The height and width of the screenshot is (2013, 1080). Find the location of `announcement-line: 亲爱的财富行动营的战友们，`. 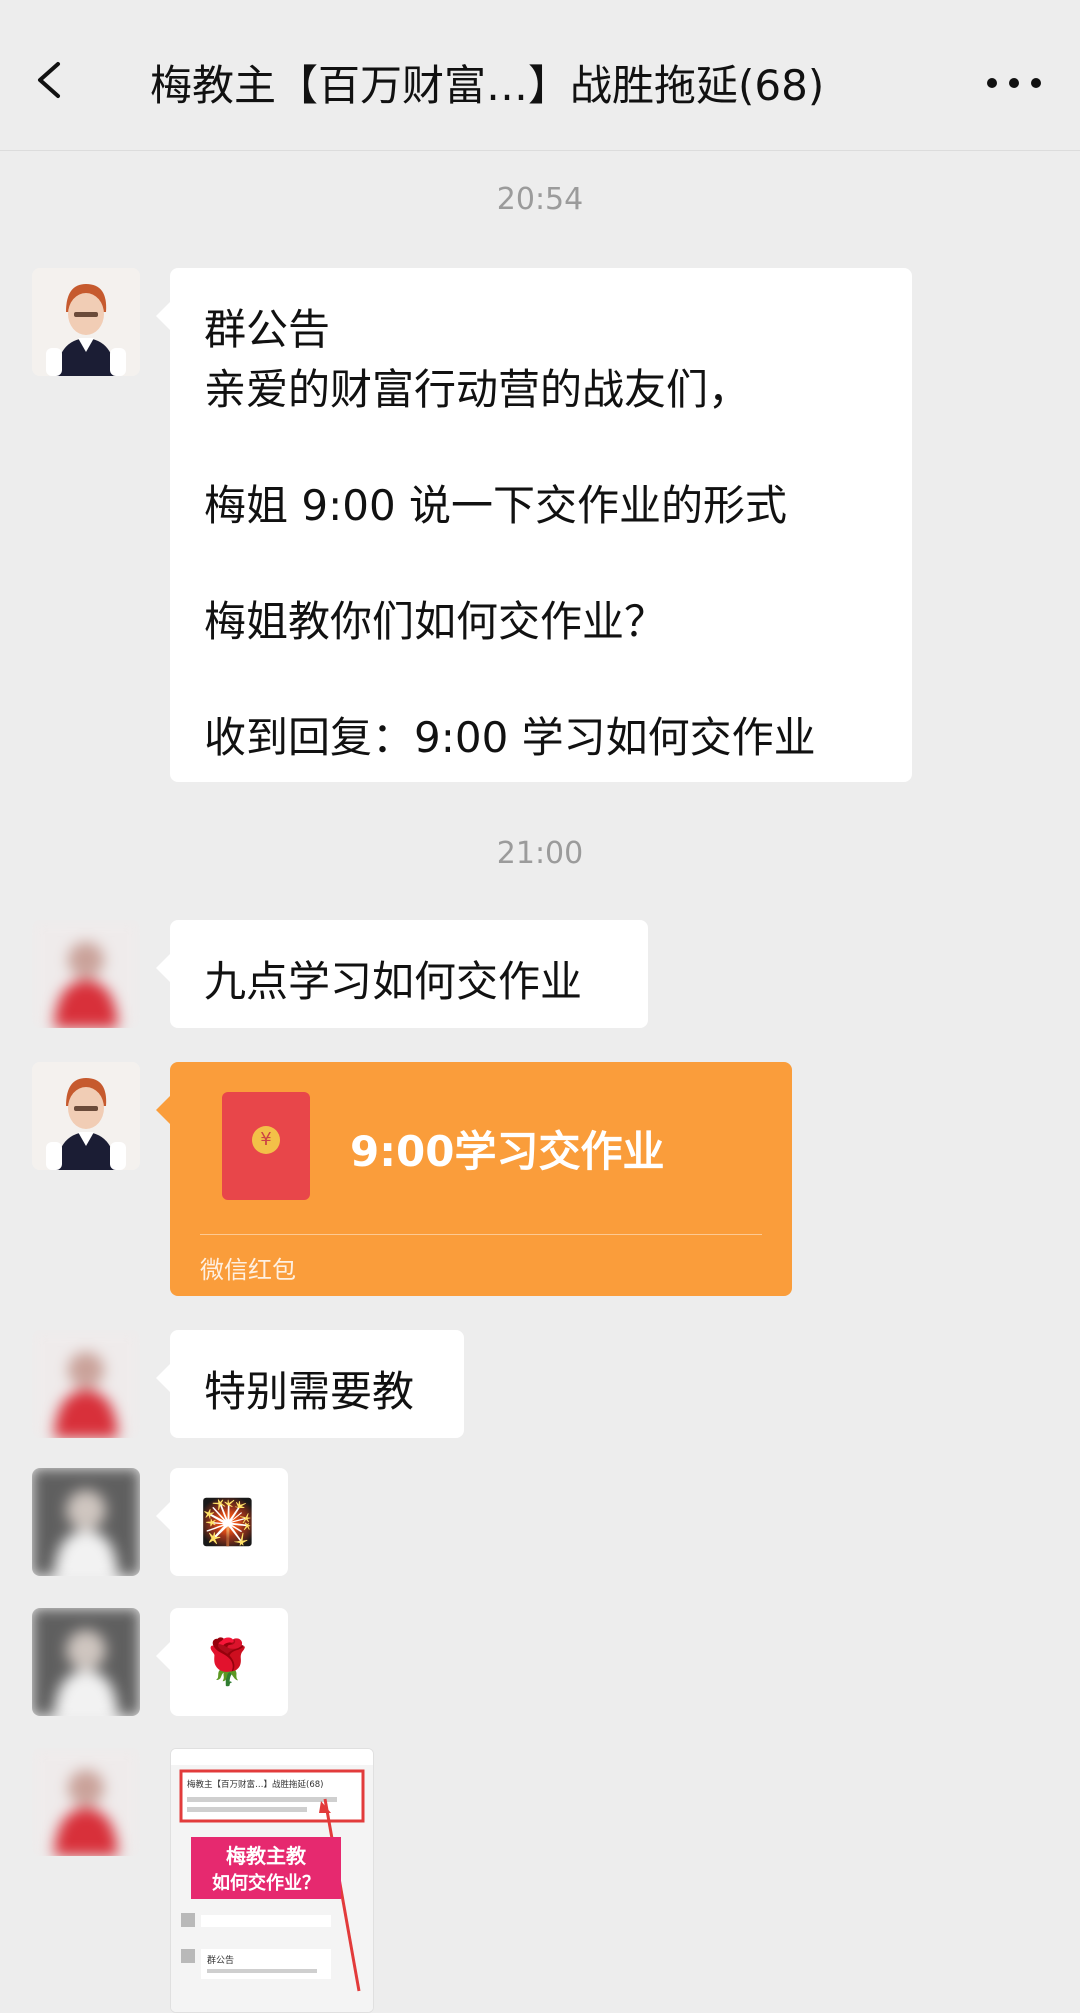

announcement-line: 亲爱的财富行动营的战友们， is located at coordinates (477, 389).